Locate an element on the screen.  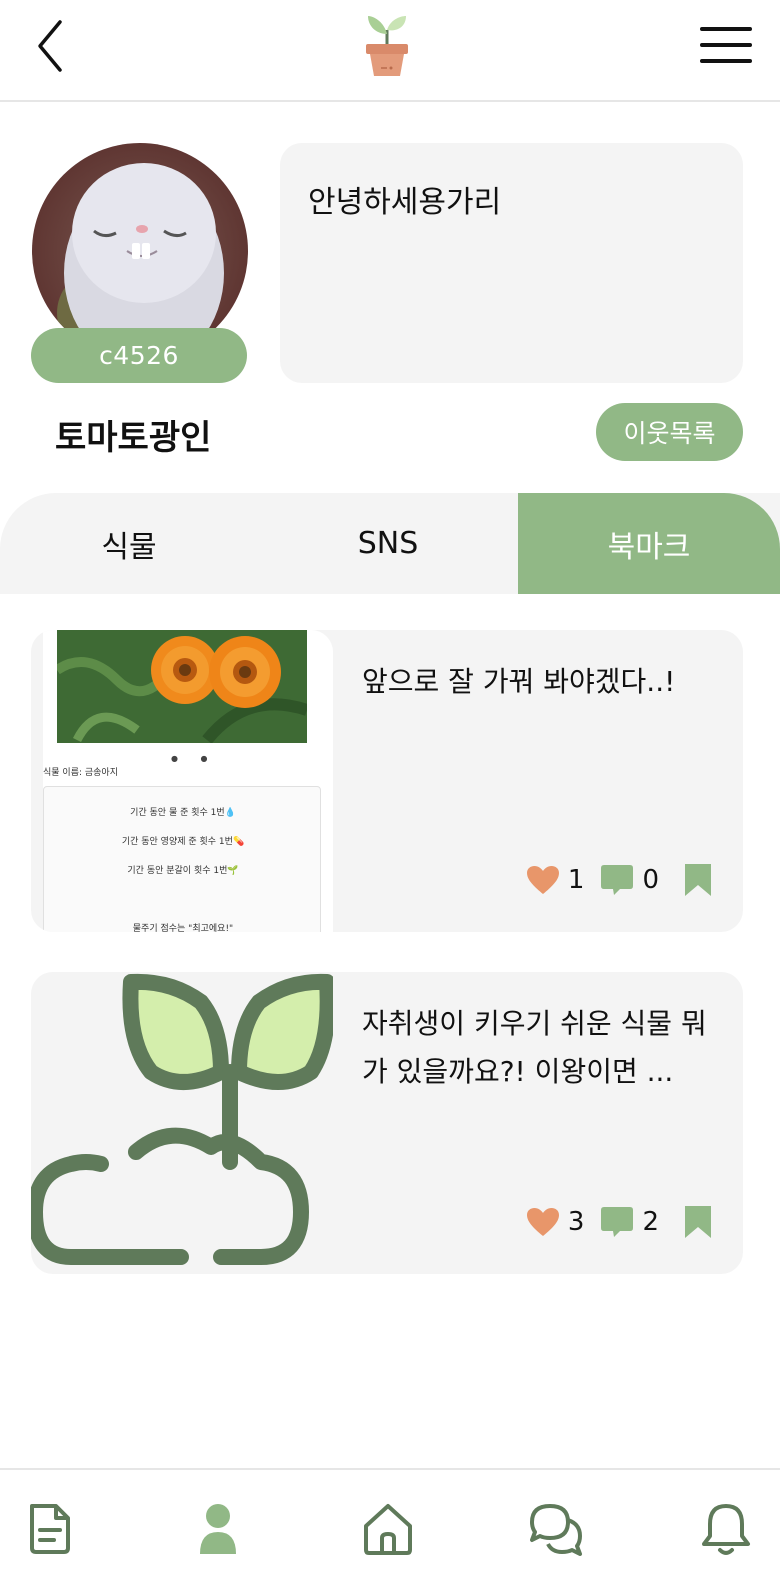
tab-sns: SNS is located at coordinates (388, 543).